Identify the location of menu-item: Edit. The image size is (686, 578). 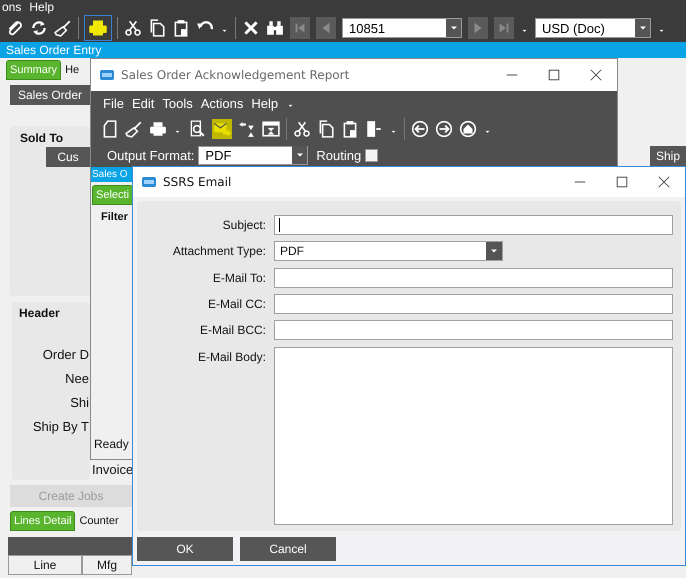
(143, 103).